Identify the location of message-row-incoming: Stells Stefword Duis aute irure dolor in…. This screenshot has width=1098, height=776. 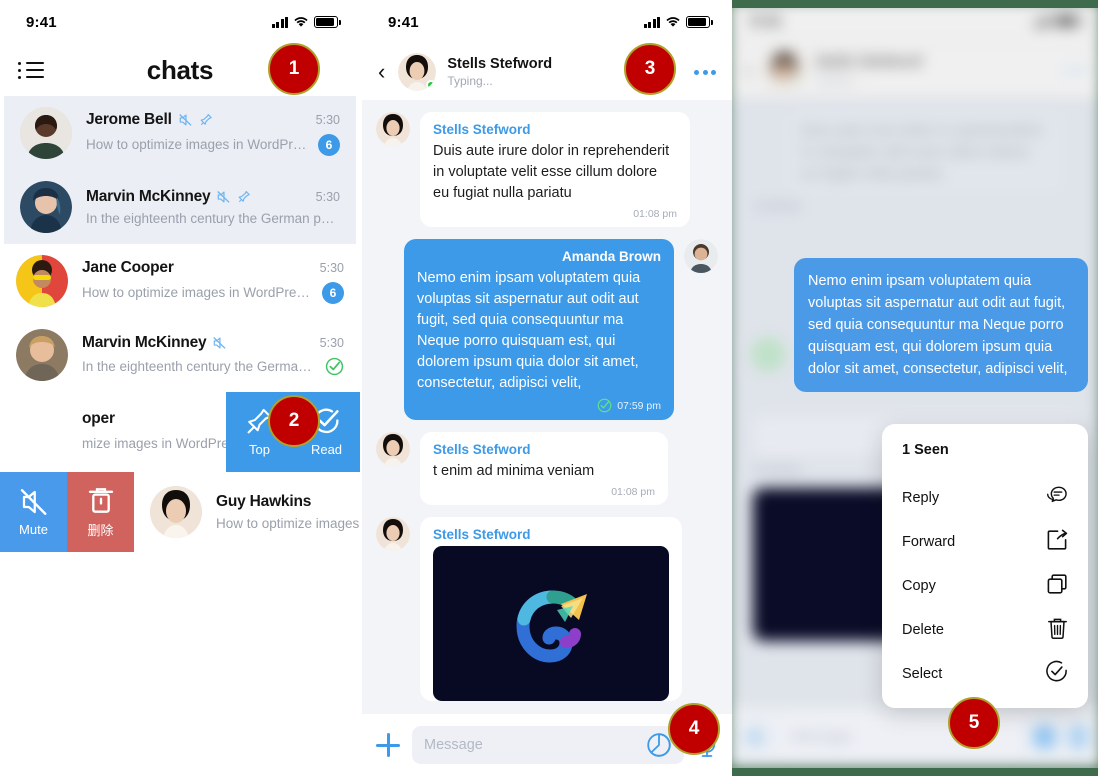
(547, 175).